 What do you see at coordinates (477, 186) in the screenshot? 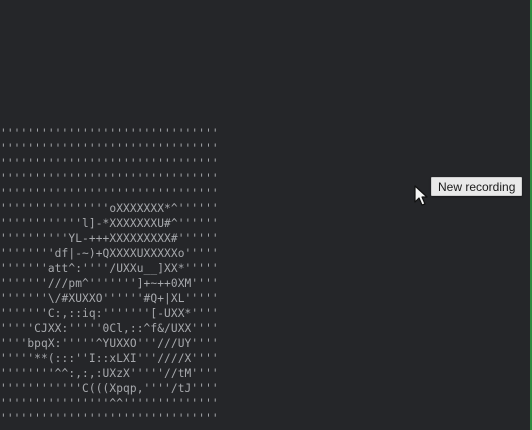
I see `new-recording-tooltip: New recording` at bounding box center [477, 186].